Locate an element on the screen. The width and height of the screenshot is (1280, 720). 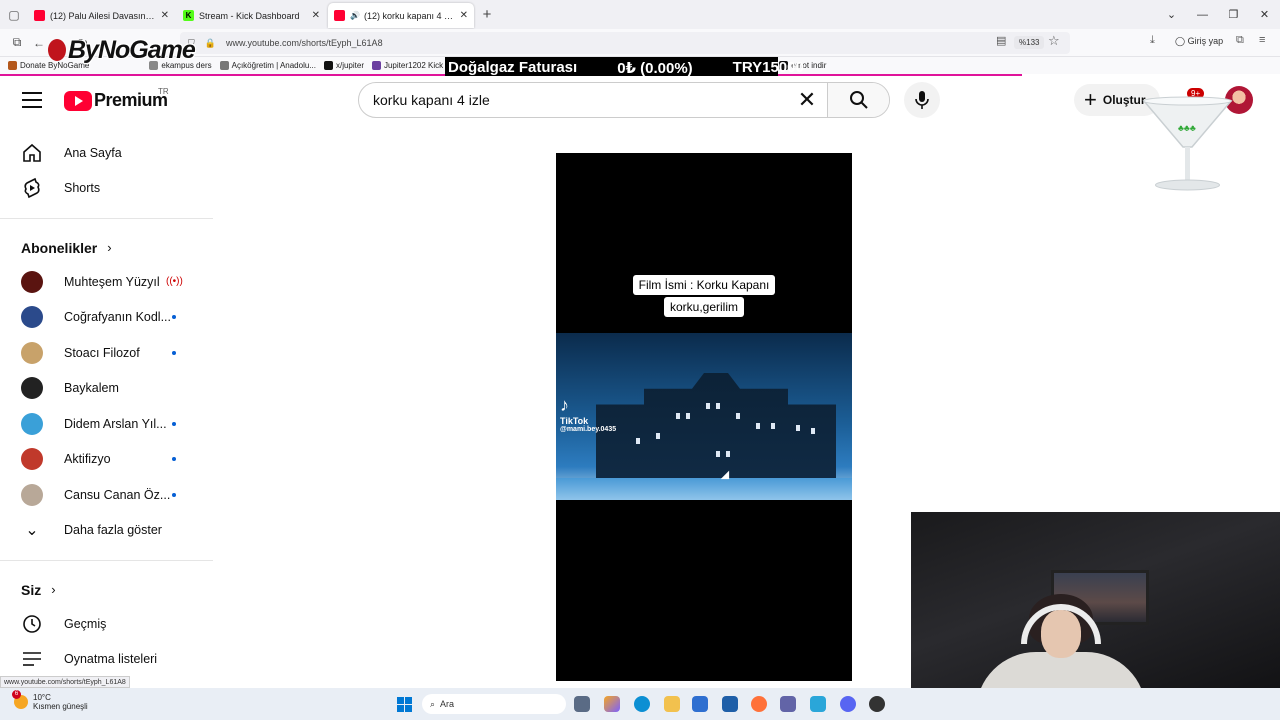
window-controls: ⌄ — ❐ ✕ is located at coordinates (1218, 14).